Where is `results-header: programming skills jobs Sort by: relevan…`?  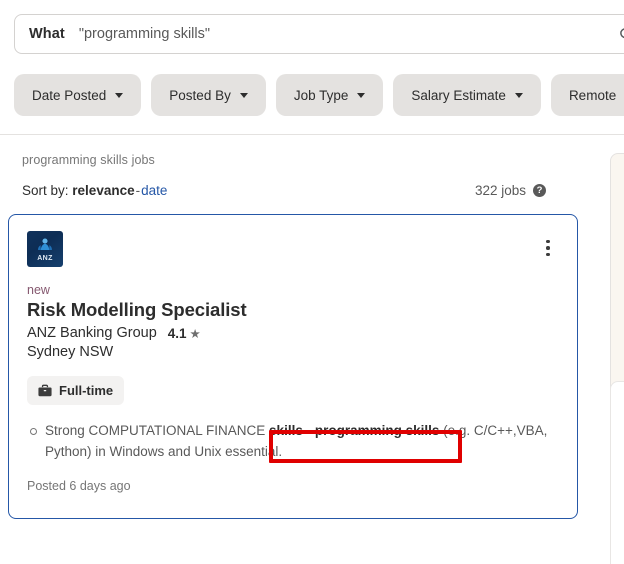 results-header: programming skills jobs Sort by: relevan… is located at coordinates (297, 166).